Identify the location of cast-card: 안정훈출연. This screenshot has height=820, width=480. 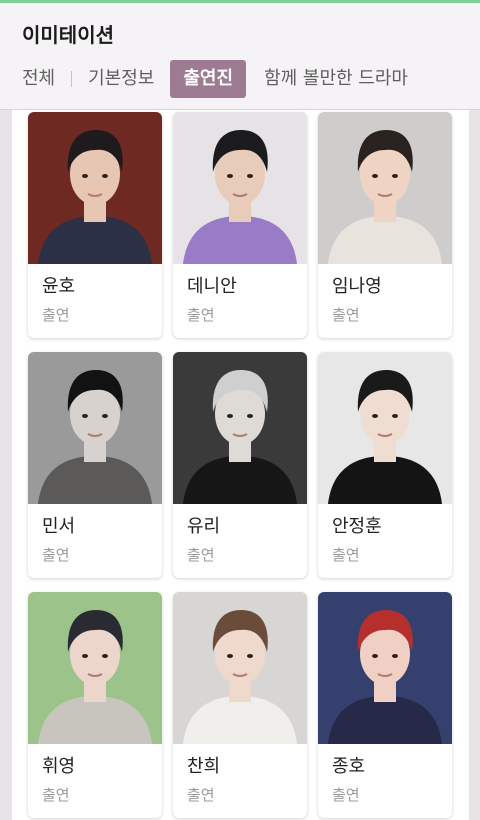
(385, 465).